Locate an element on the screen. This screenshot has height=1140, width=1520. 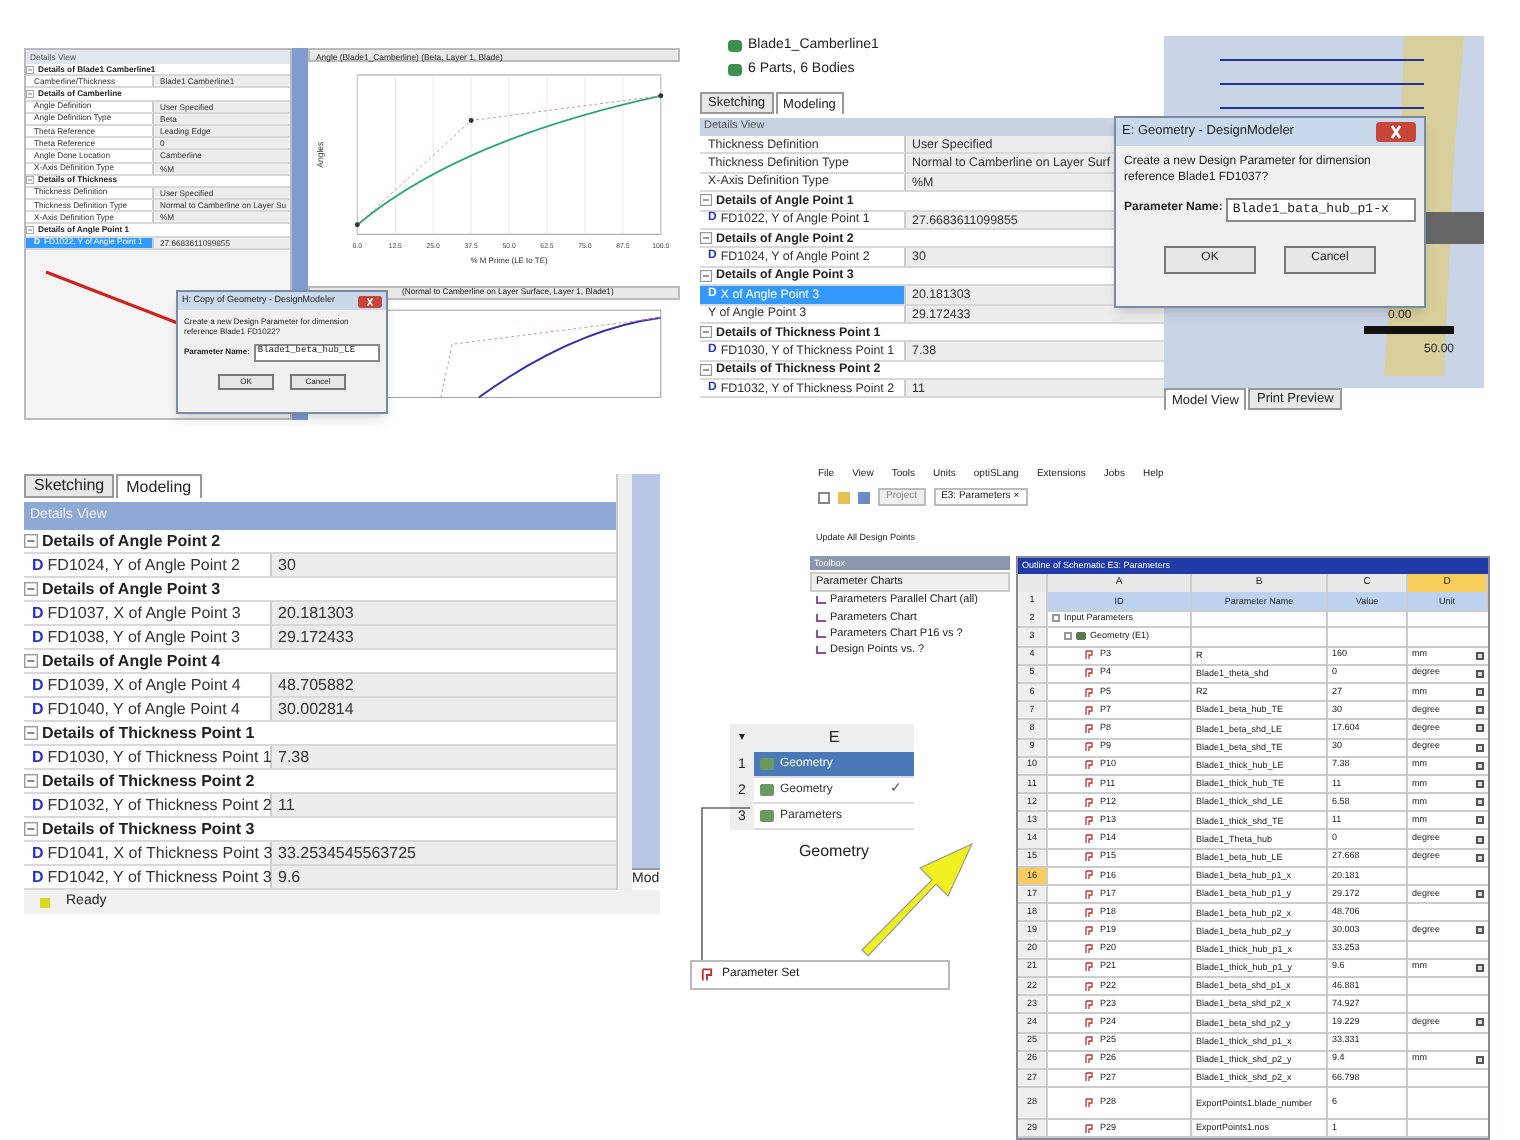
group-title: Details of Angle Point 4 is located at coordinates (131, 661).